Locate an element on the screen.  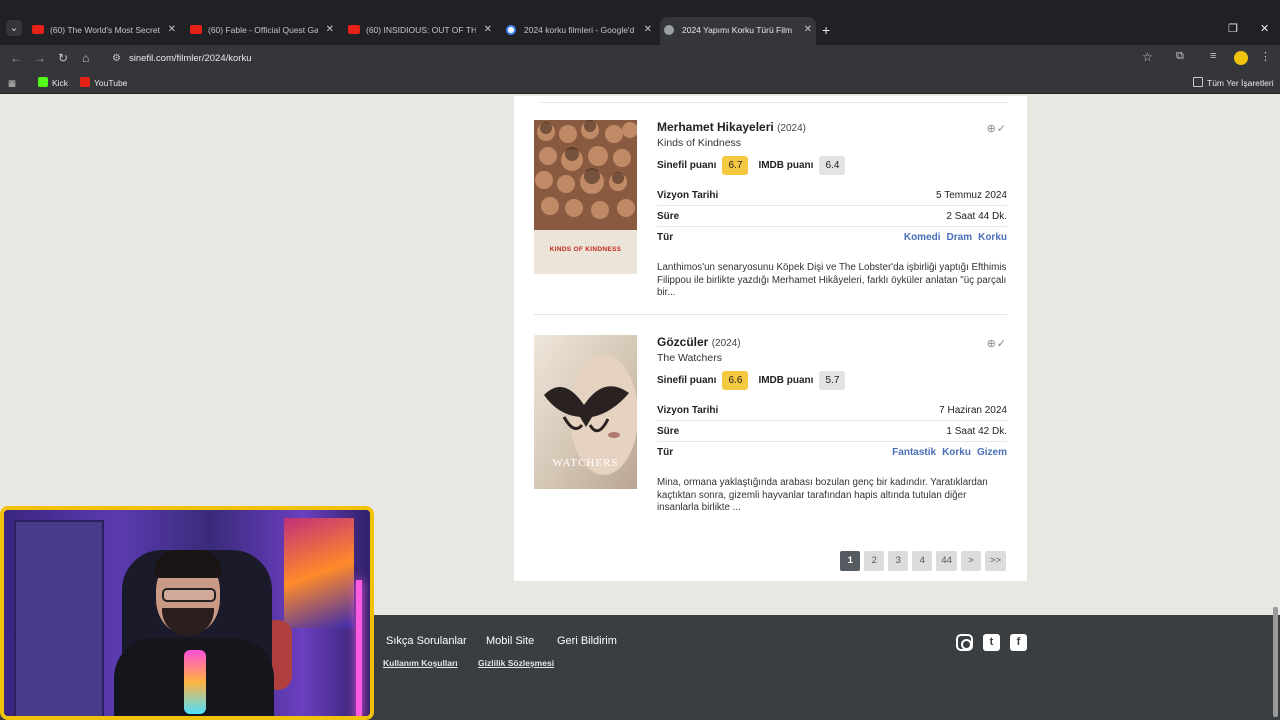
genre-link: Fantastik is located at coordinates (914, 452).